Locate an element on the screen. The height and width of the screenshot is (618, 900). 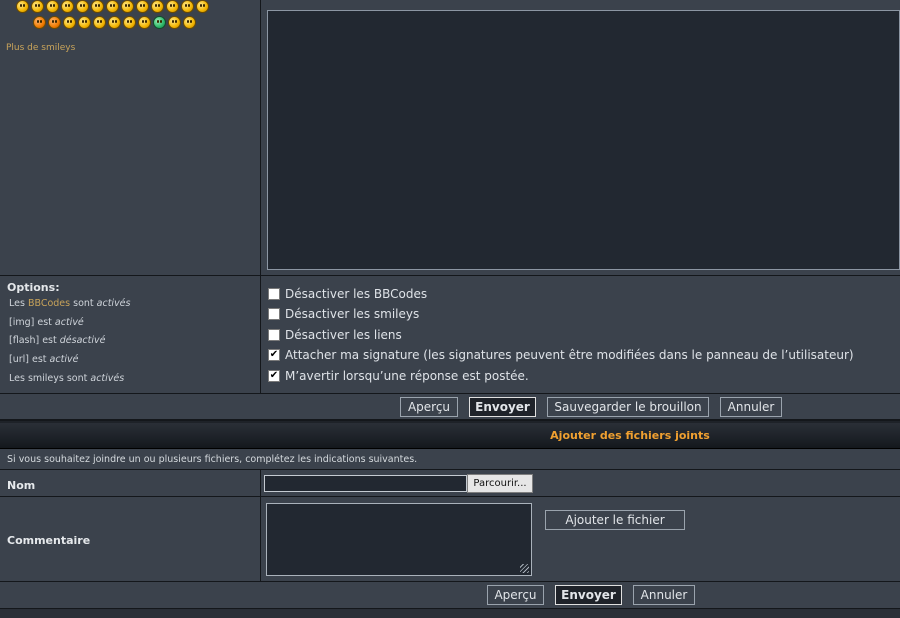
attachments-title: Ajouter des fichiers joints is located at coordinates (630, 435).